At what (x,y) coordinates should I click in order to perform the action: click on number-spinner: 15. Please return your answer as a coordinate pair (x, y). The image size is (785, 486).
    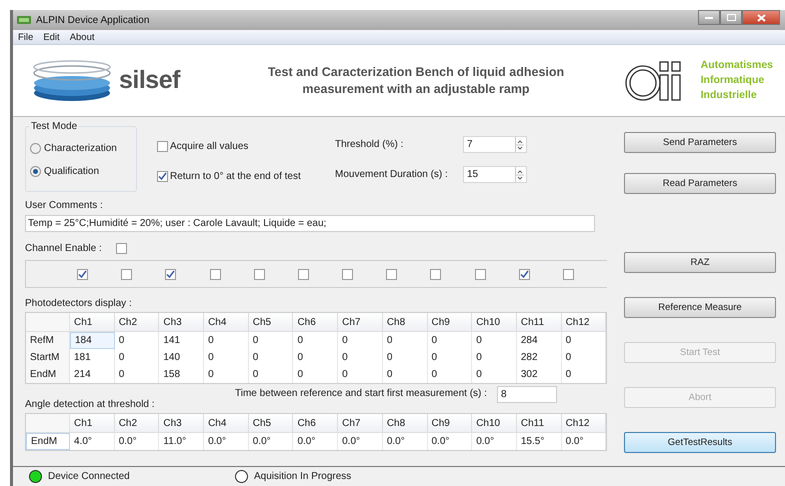
    Looking at the image, I should click on (495, 174).